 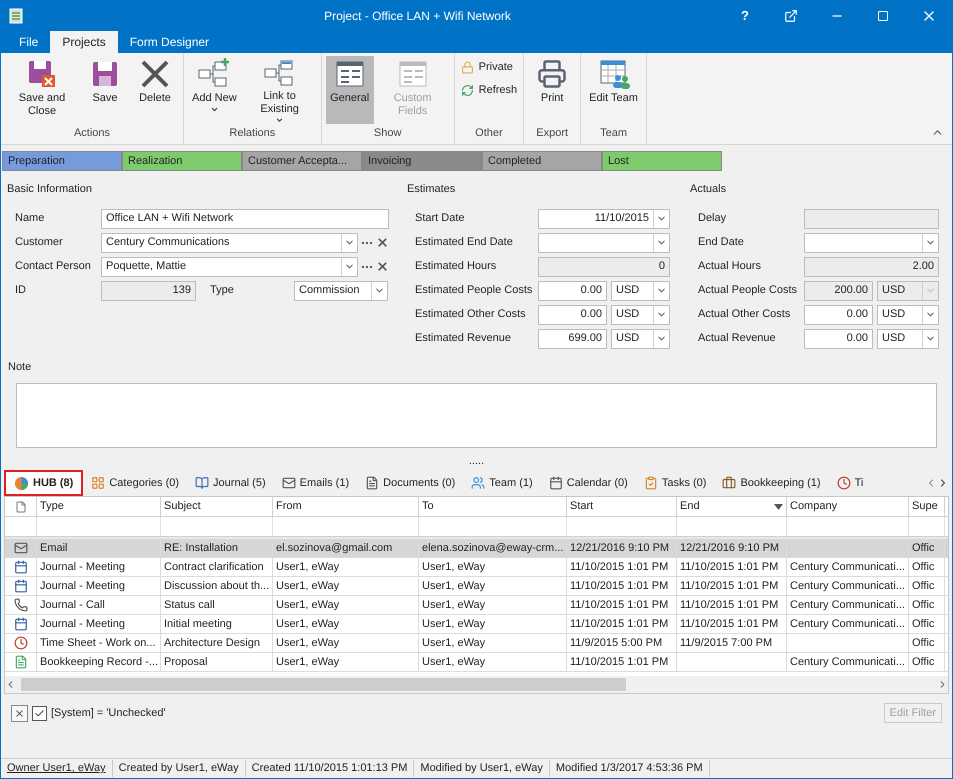 I want to click on table-row: Bookkeeping Record -... Proposal User1, eWay User1, eWay 11/10/2015 1:01 PM Century Communicati... Offic, so click(x=476, y=662).